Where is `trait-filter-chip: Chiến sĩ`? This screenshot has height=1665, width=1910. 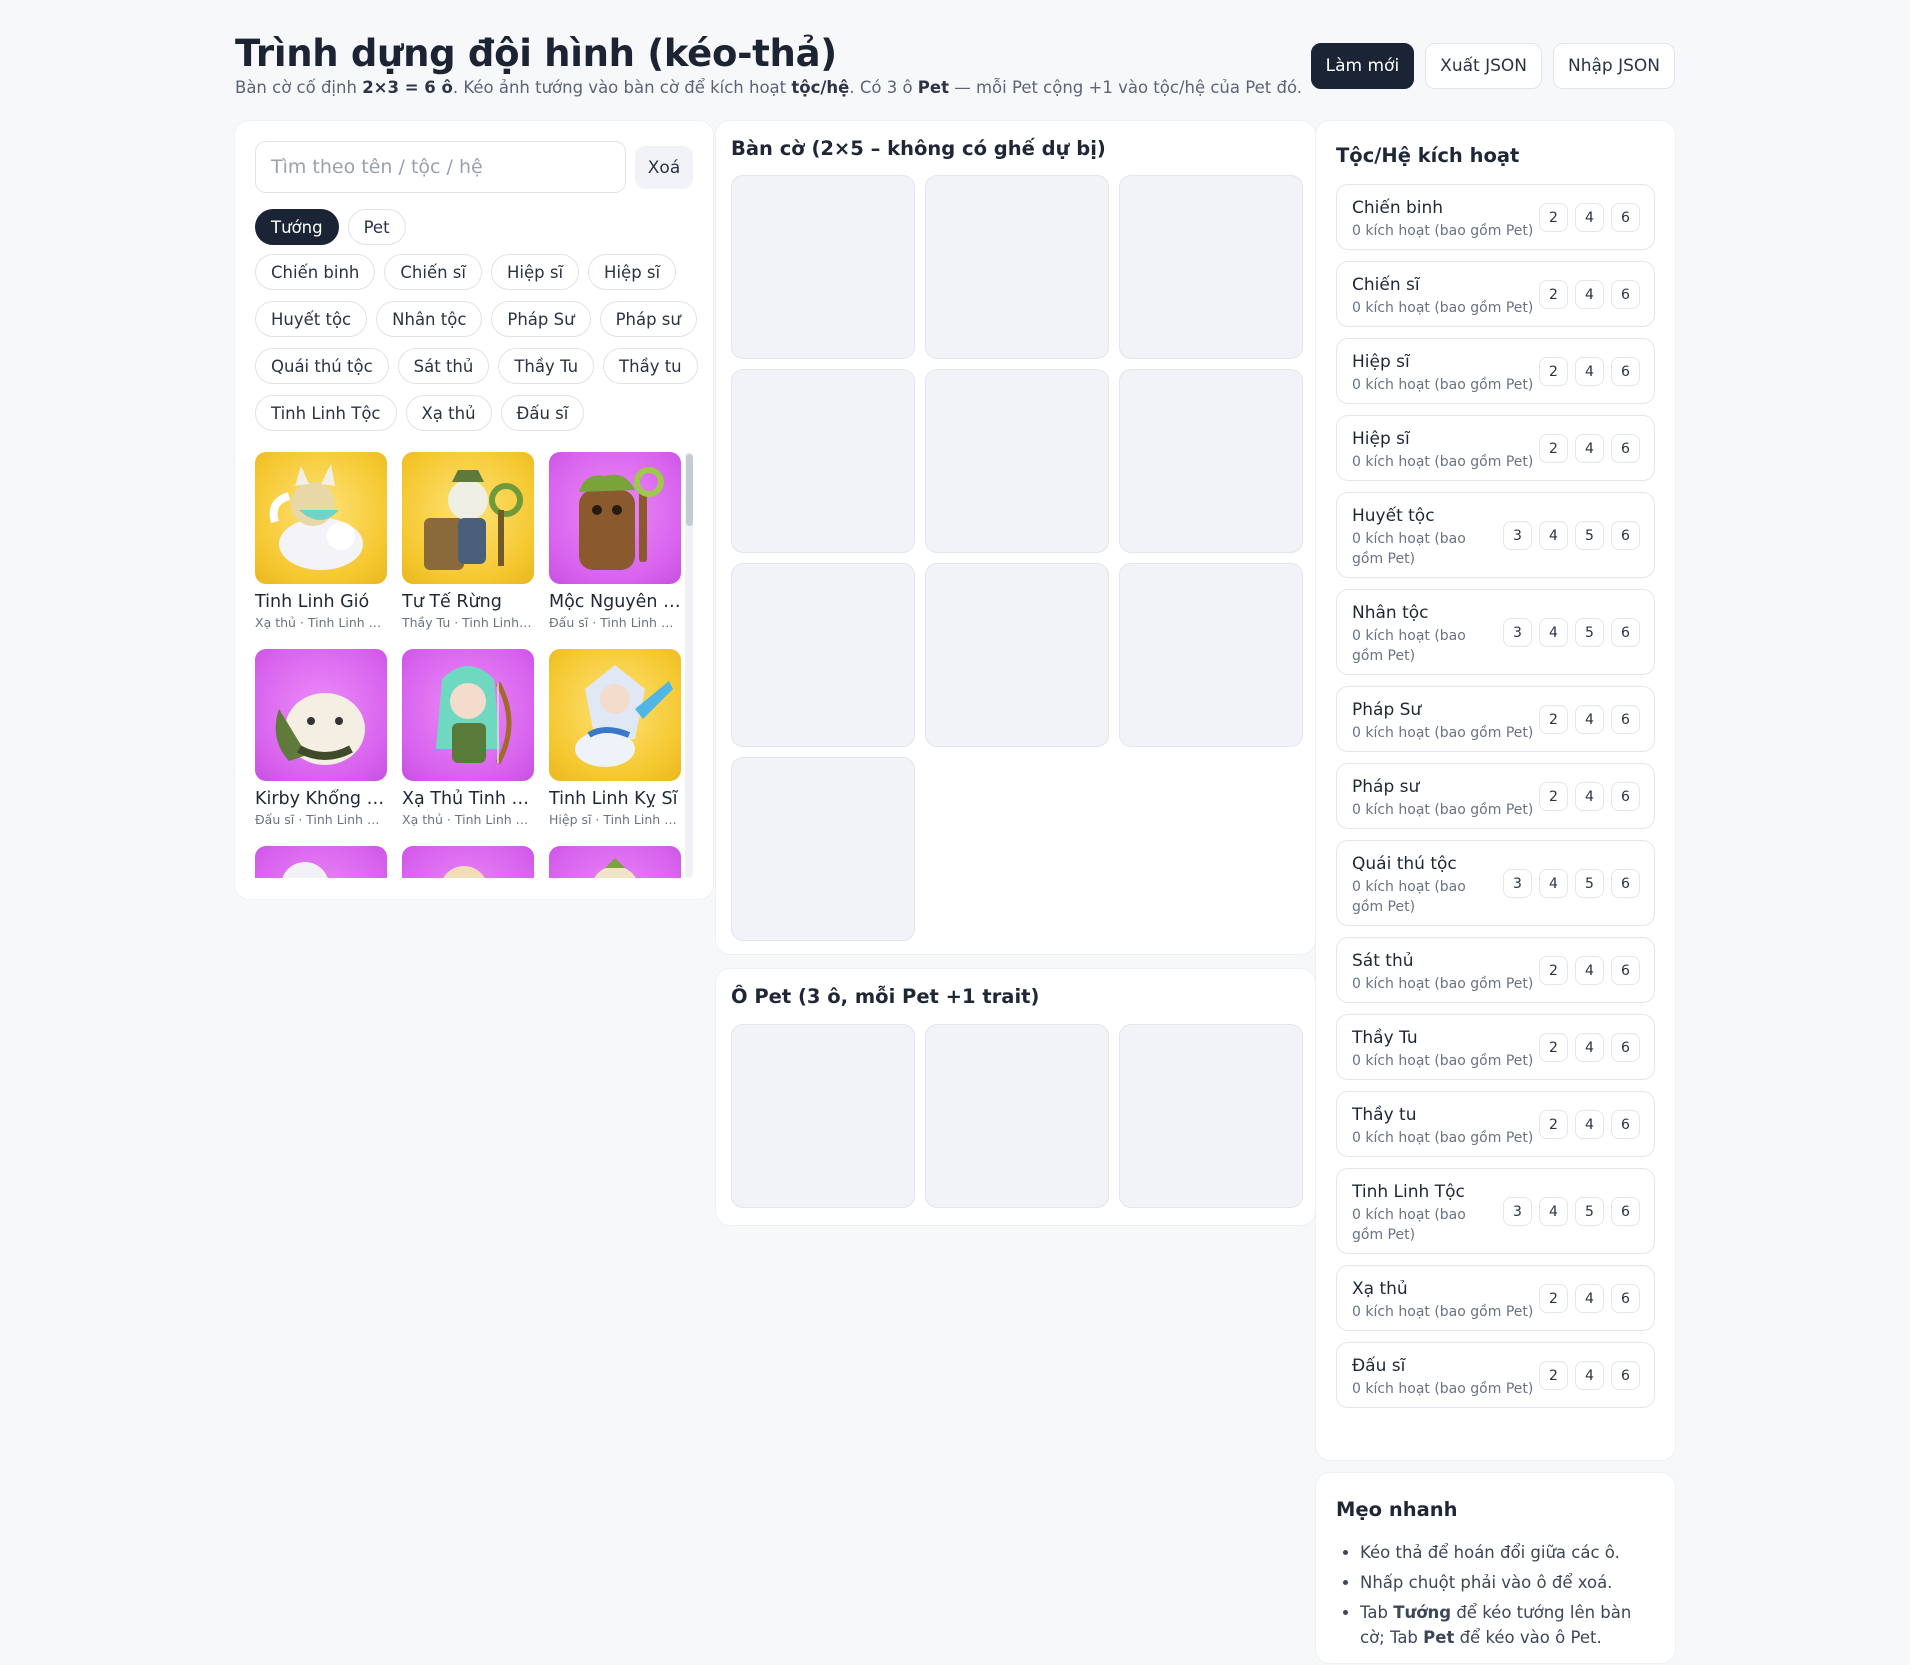 trait-filter-chip: Chiến sĩ is located at coordinates (433, 272).